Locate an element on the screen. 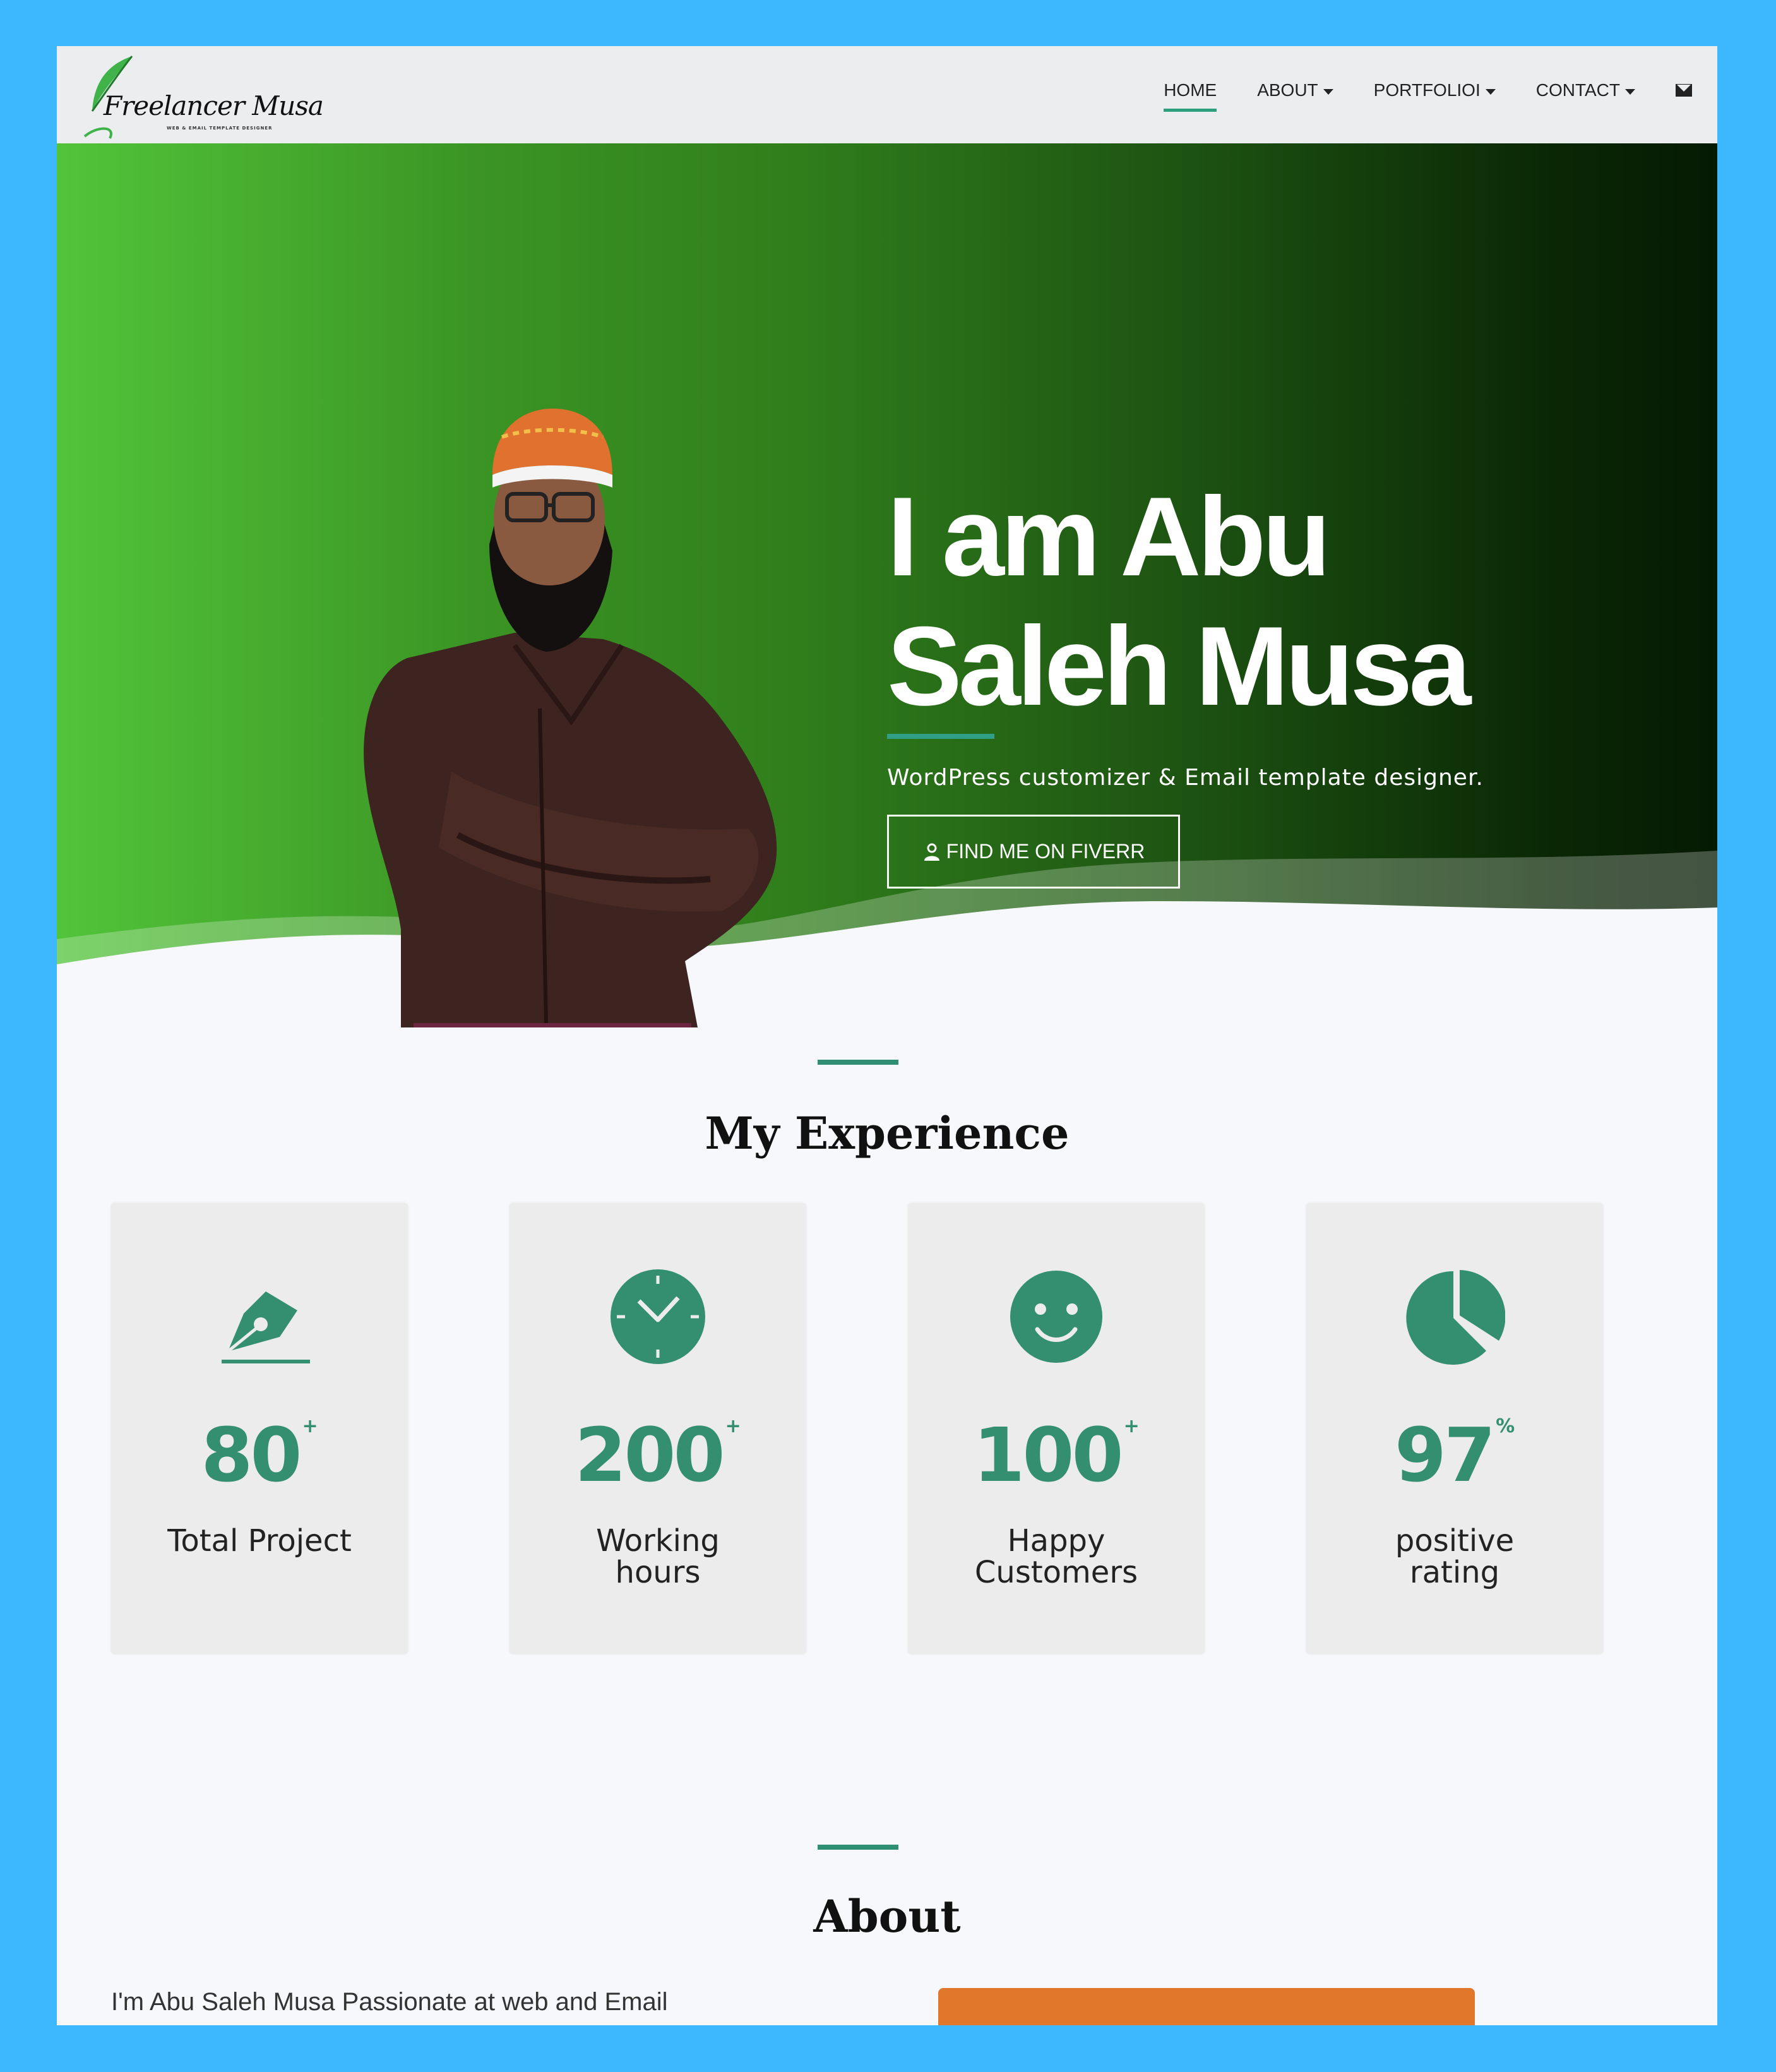 The height and width of the screenshot is (2072, 1776). nav-item-home: HOME is located at coordinates (1190, 96).